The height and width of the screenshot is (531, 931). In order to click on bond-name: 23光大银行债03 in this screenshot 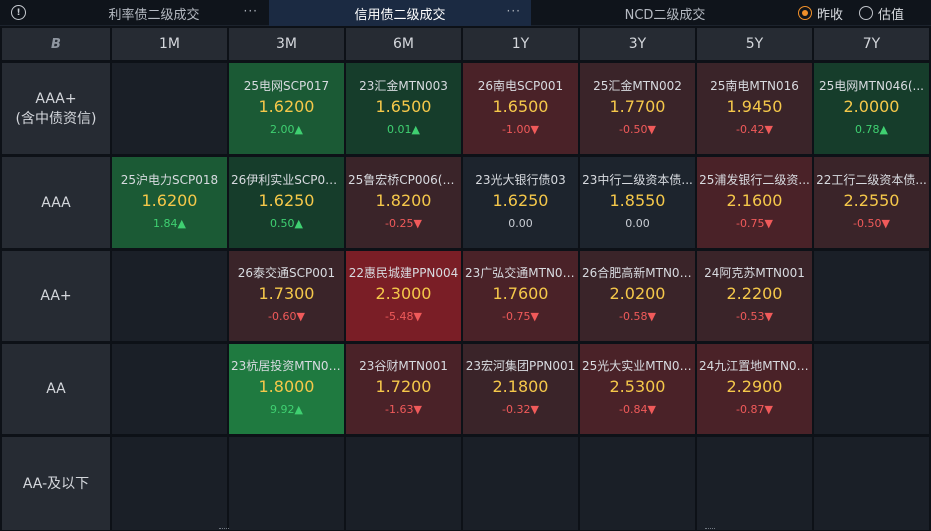, I will do `click(520, 181)`.